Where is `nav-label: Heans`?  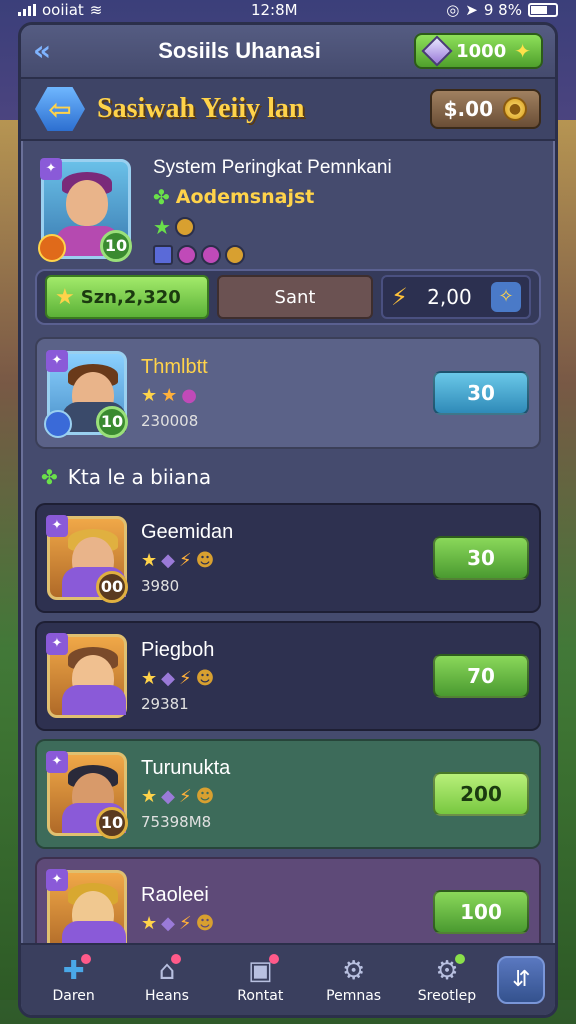 nav-label: Heans is located at coordinates (167, 996).